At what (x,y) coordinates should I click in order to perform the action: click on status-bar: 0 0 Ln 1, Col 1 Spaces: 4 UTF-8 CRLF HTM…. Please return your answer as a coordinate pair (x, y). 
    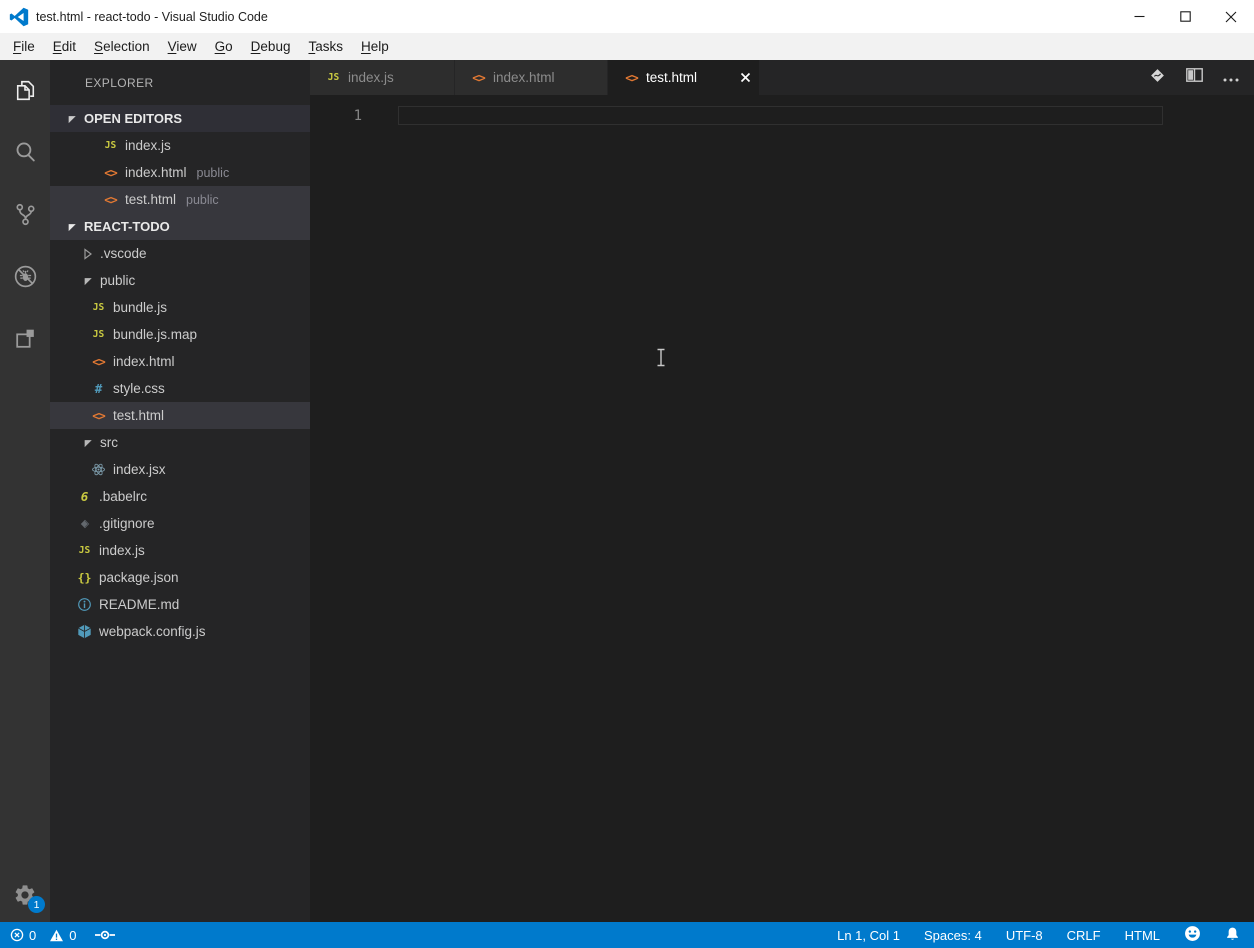
    Looking at the image, I should click on (627, 935).